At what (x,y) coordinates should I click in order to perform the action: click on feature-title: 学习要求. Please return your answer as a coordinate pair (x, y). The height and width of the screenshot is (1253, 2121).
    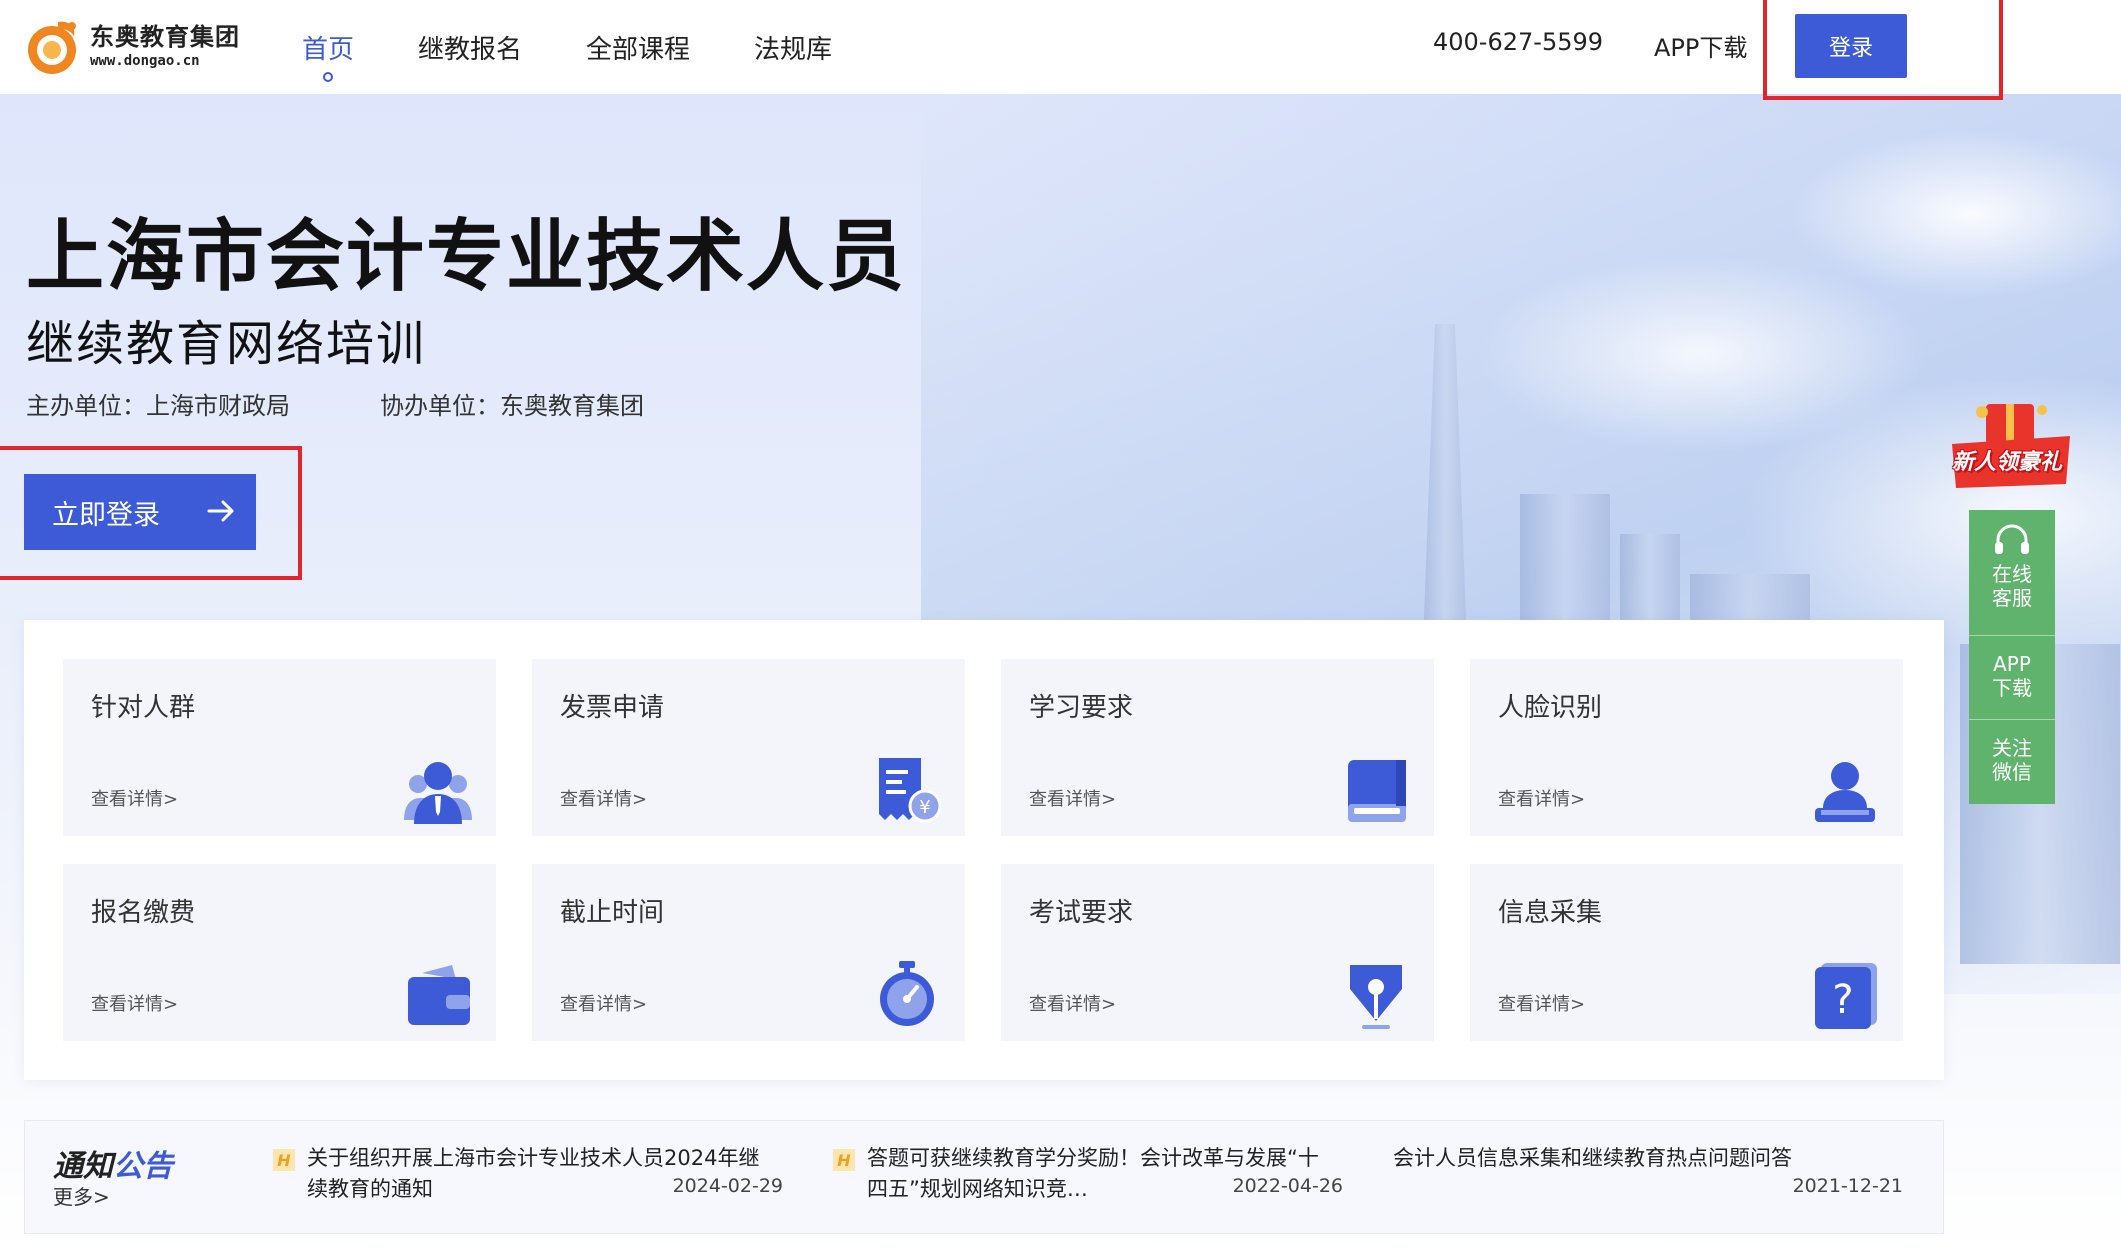
    Looking at the image, I should click on (1081, 708).